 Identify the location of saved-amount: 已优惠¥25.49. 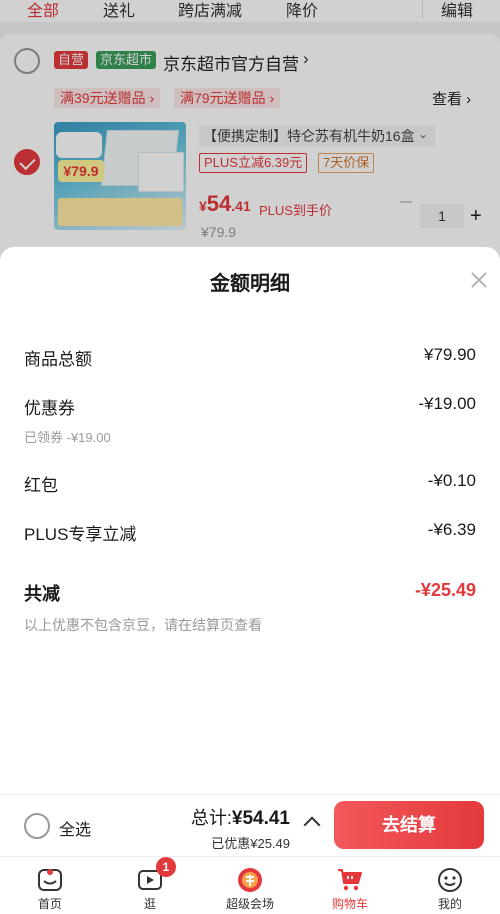
(250, 843).